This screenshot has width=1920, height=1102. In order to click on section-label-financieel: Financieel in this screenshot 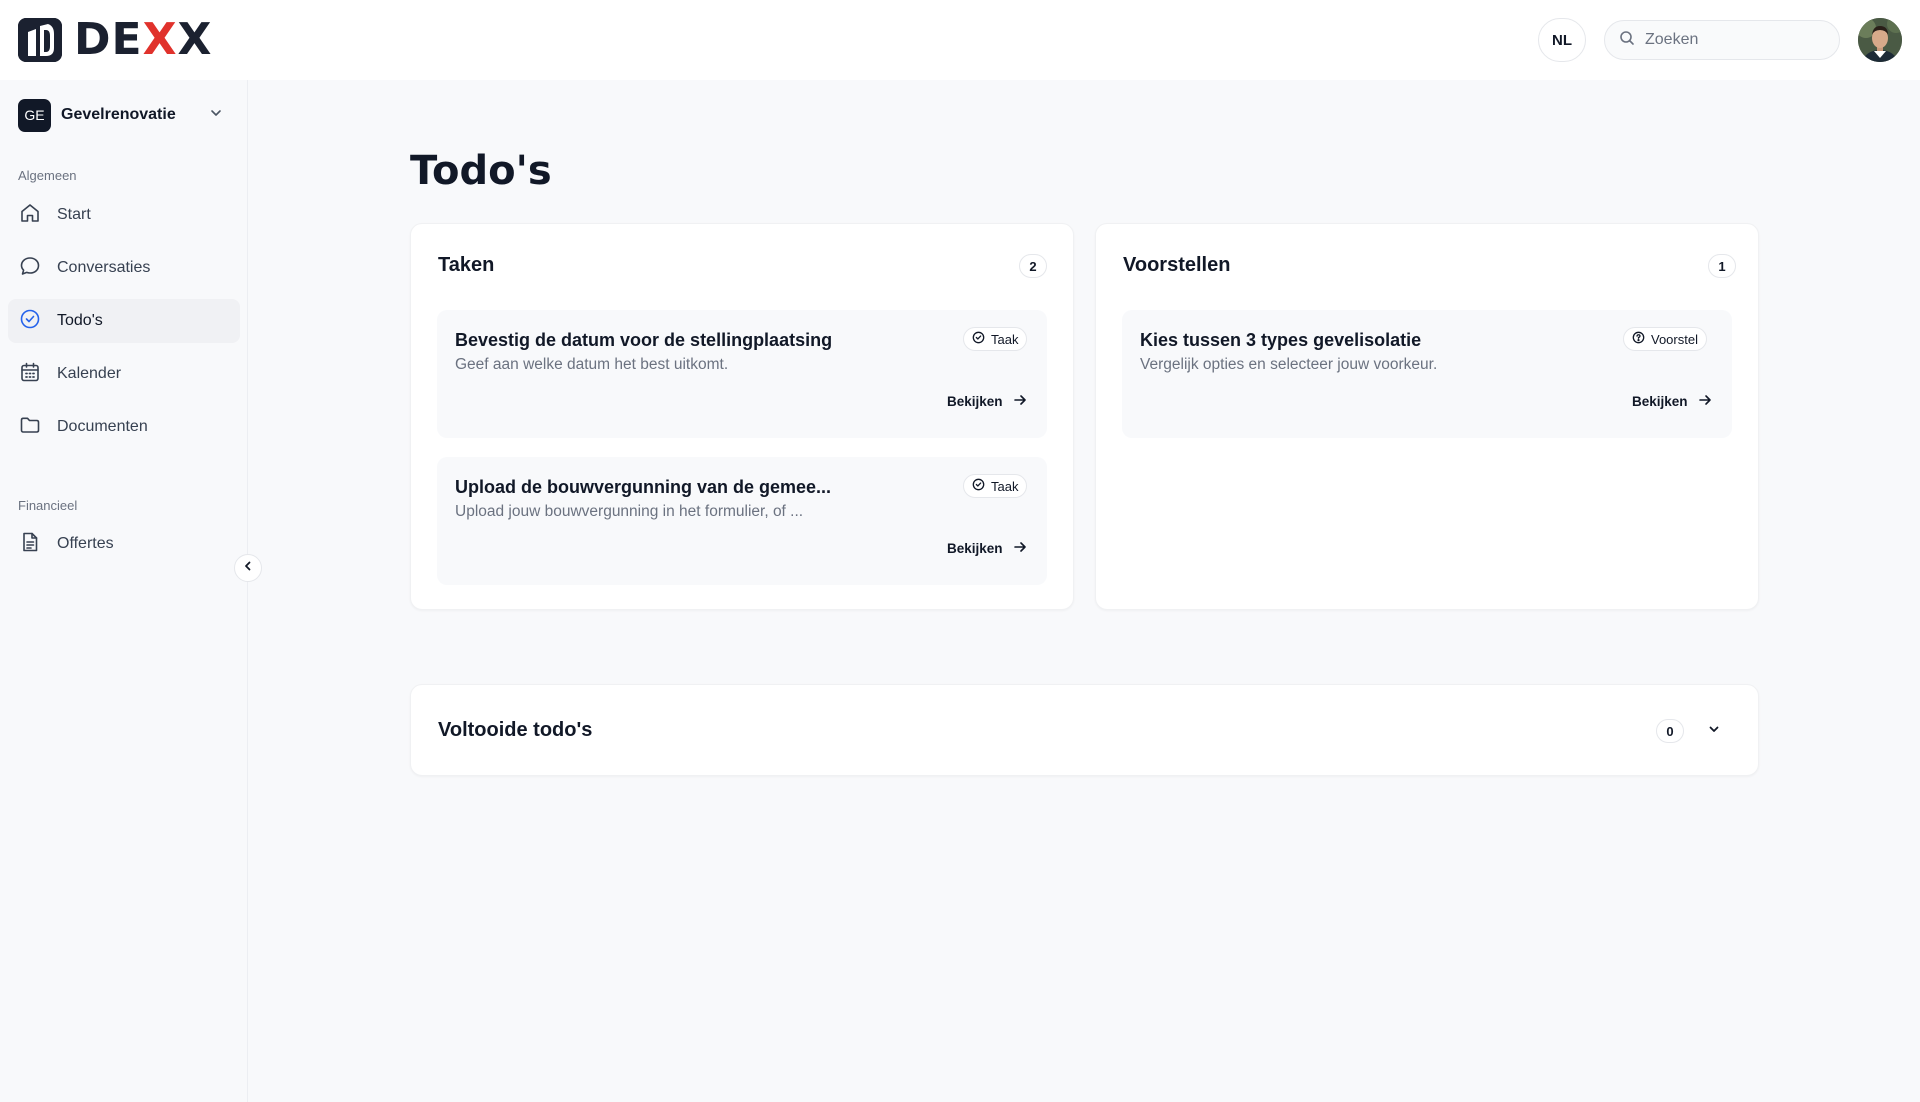, I will do `click(48, 505)`.